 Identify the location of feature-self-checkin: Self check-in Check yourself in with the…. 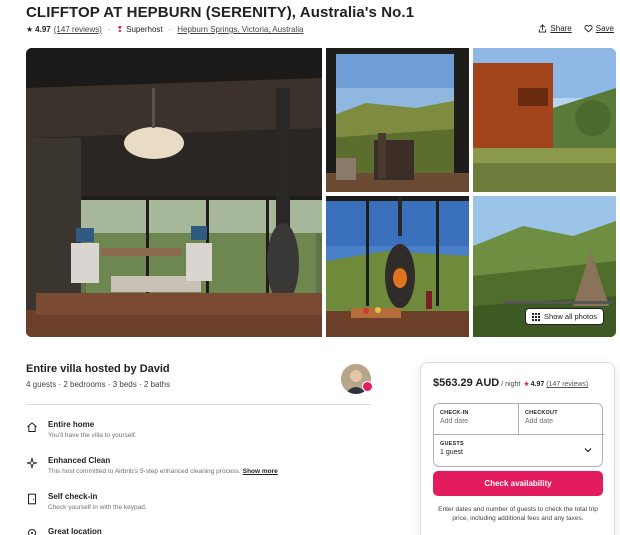
(86, 501).